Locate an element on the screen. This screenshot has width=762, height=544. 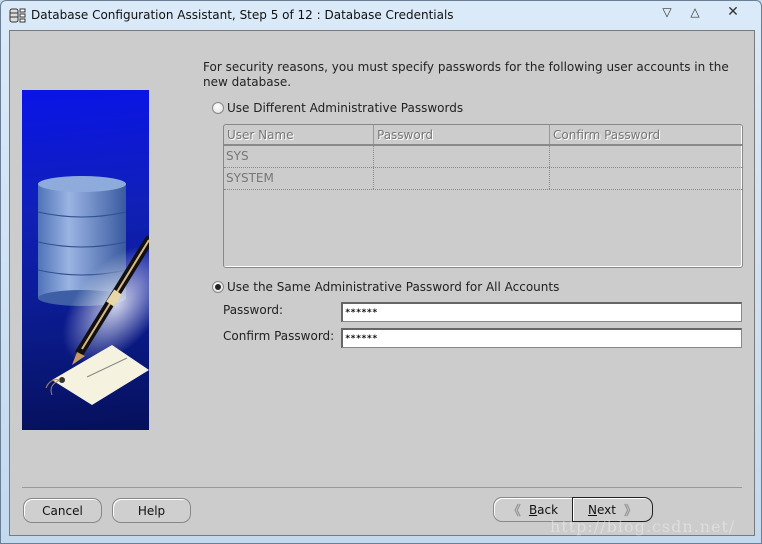
database-app-icon is located at coordinates (17, 15).